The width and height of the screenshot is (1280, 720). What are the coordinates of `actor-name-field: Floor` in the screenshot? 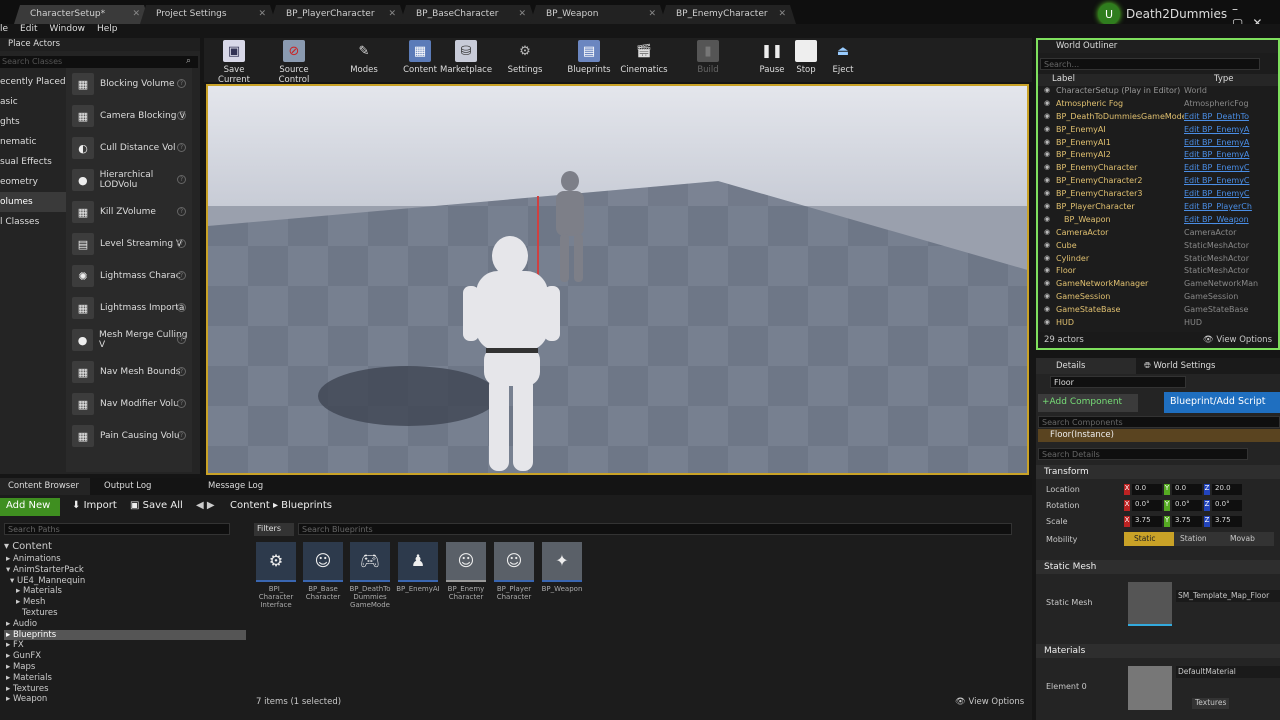 It's located at (1118, 382).